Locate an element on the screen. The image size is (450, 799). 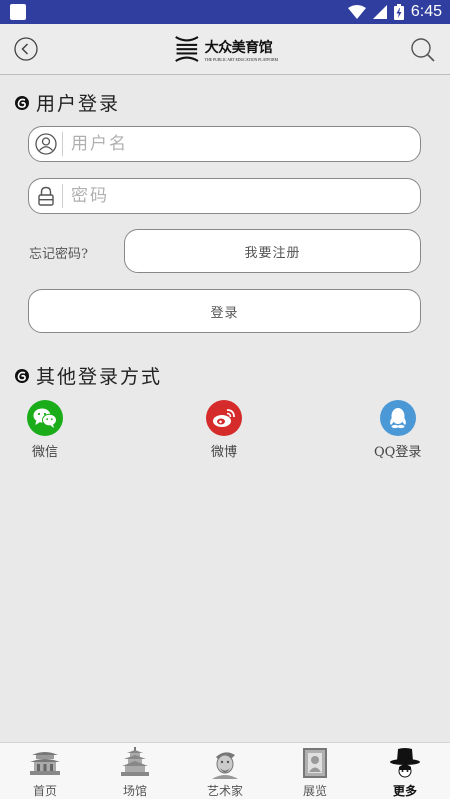
bottom-nav: 首页 场馆 艺术家 展览 更多 is located at coordinates (225, 770).